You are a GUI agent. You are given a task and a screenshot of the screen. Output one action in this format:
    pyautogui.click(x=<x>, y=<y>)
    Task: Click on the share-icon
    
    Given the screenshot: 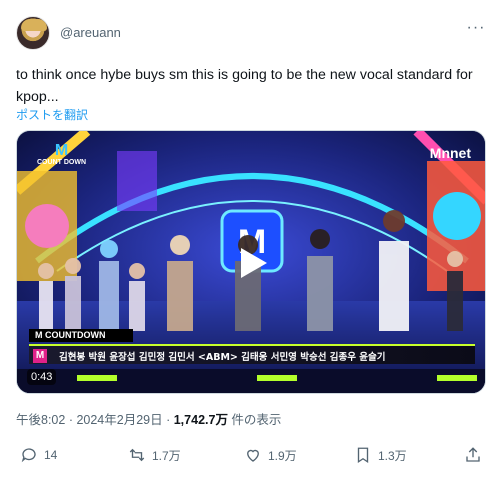 What is the action you would take?
    pyautogui.click(x=473, y=454)
    